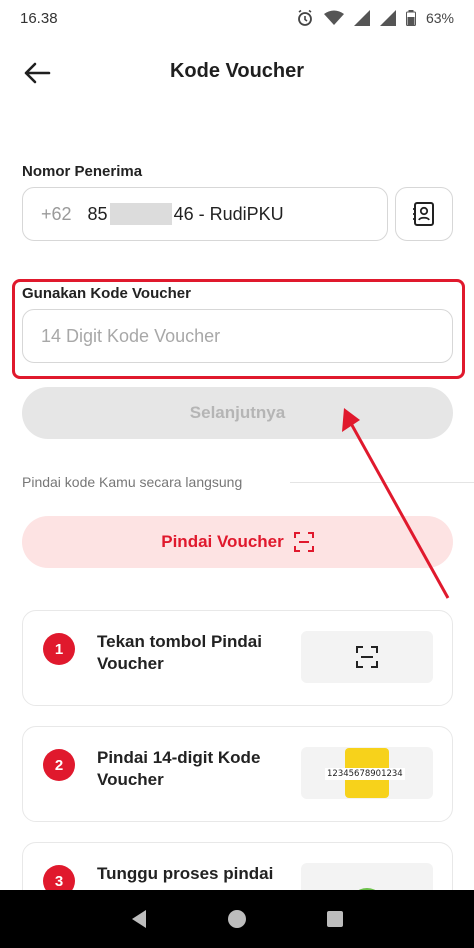  Describe the element at coordinates (179, 768) in the screenshot. I see `step-text: Pindai 14-digit Kode Voucher` at that location.